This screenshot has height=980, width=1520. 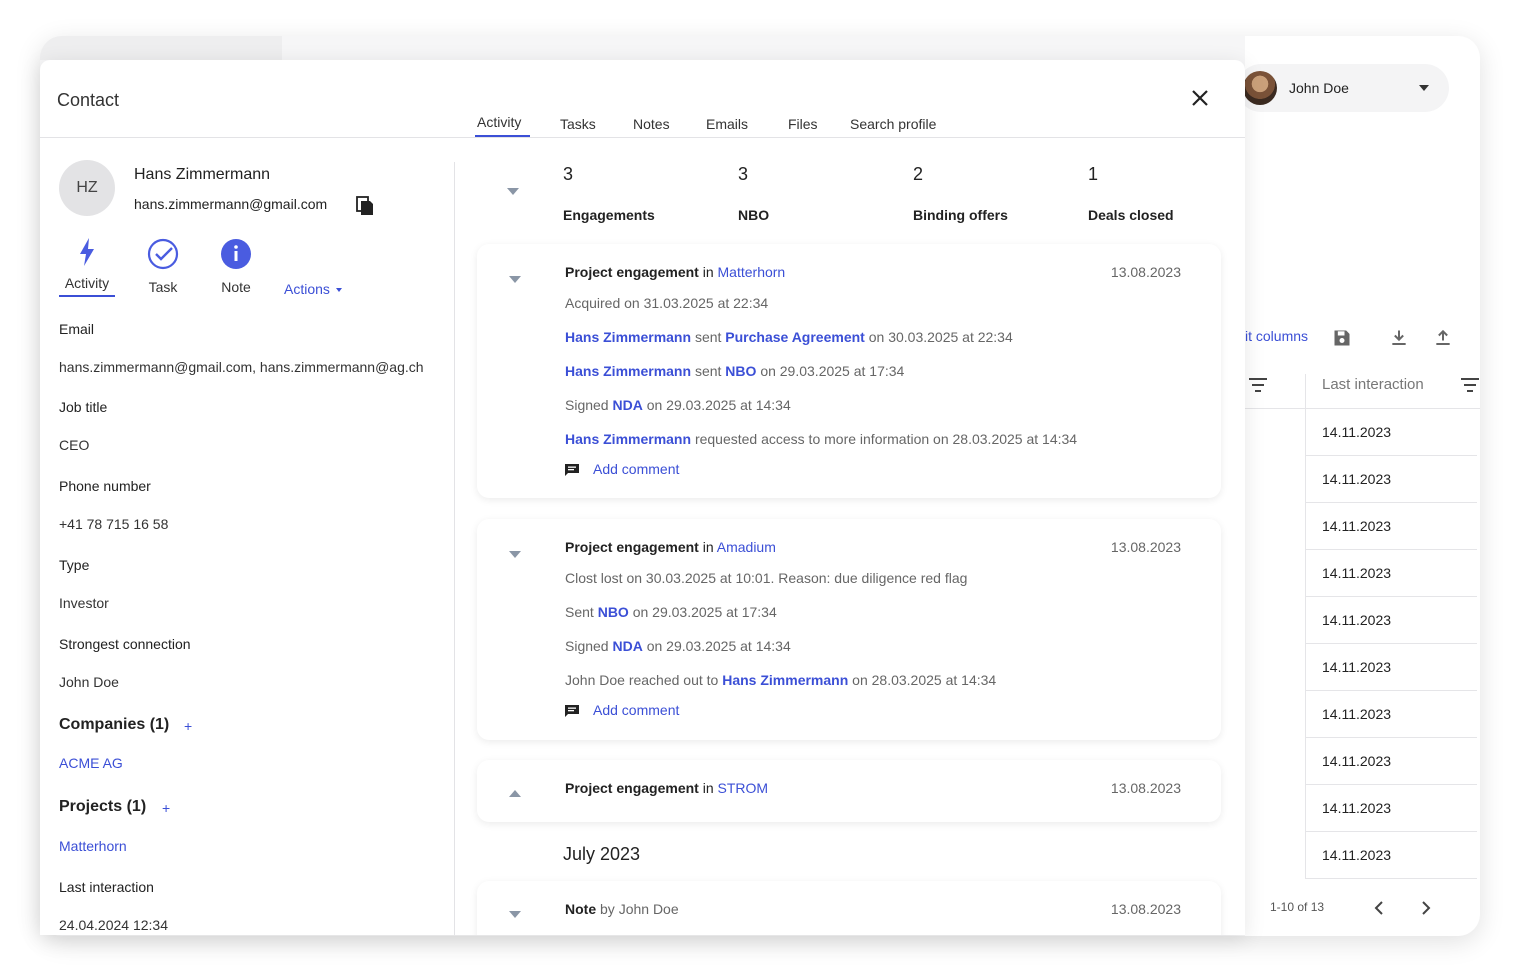 What do you see at coordinates (579, 612) in the screenshot?
I see `activity-verb: Sent` at bounding box center [579, 612].